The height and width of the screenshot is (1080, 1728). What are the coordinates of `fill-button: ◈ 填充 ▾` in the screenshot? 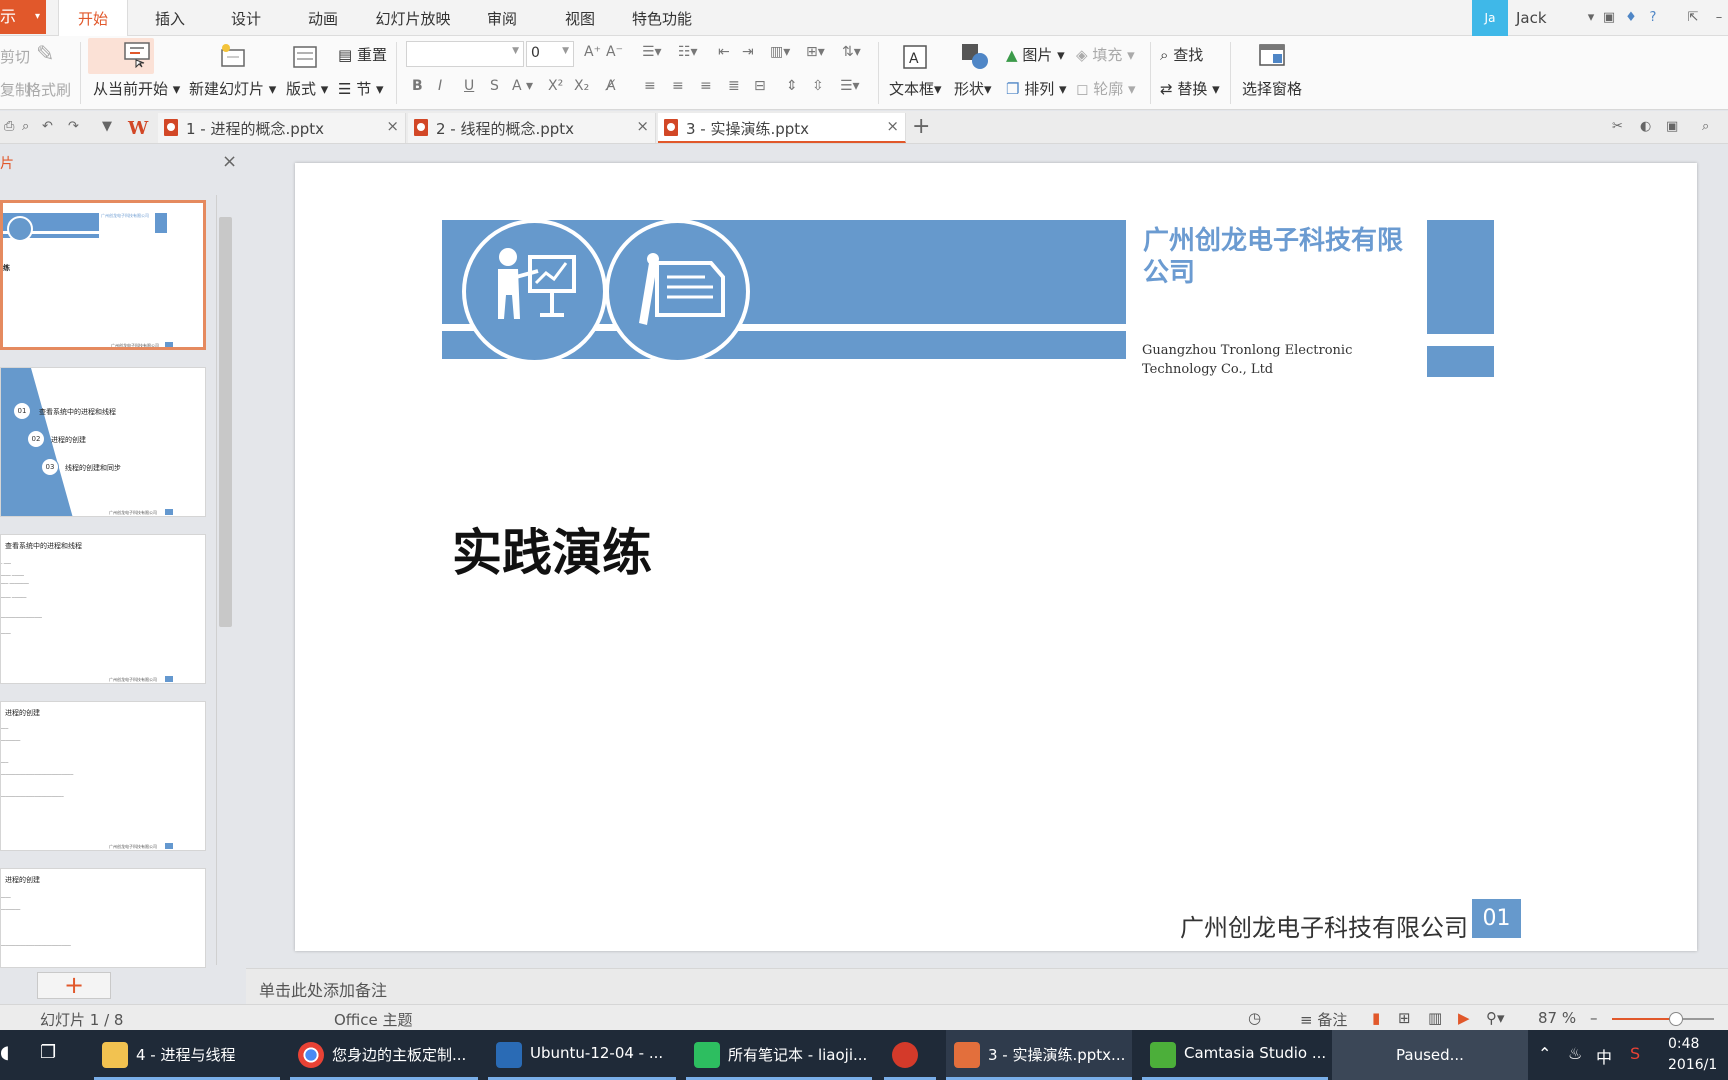 It's located at (1105, 54).